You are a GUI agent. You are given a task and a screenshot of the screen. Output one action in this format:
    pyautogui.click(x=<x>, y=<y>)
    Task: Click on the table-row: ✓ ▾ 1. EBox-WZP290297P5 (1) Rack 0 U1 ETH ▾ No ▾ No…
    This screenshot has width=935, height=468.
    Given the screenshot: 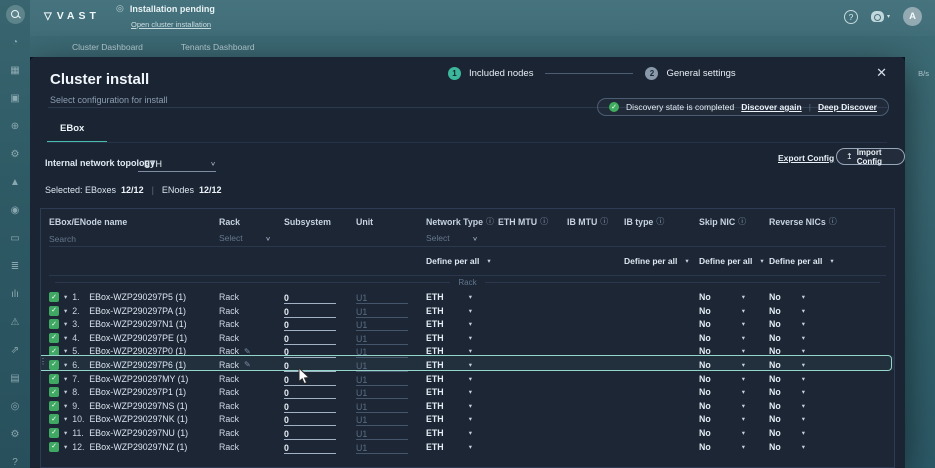 What is the action you would take?
    pyautogui.click(x=467, y=296)
    